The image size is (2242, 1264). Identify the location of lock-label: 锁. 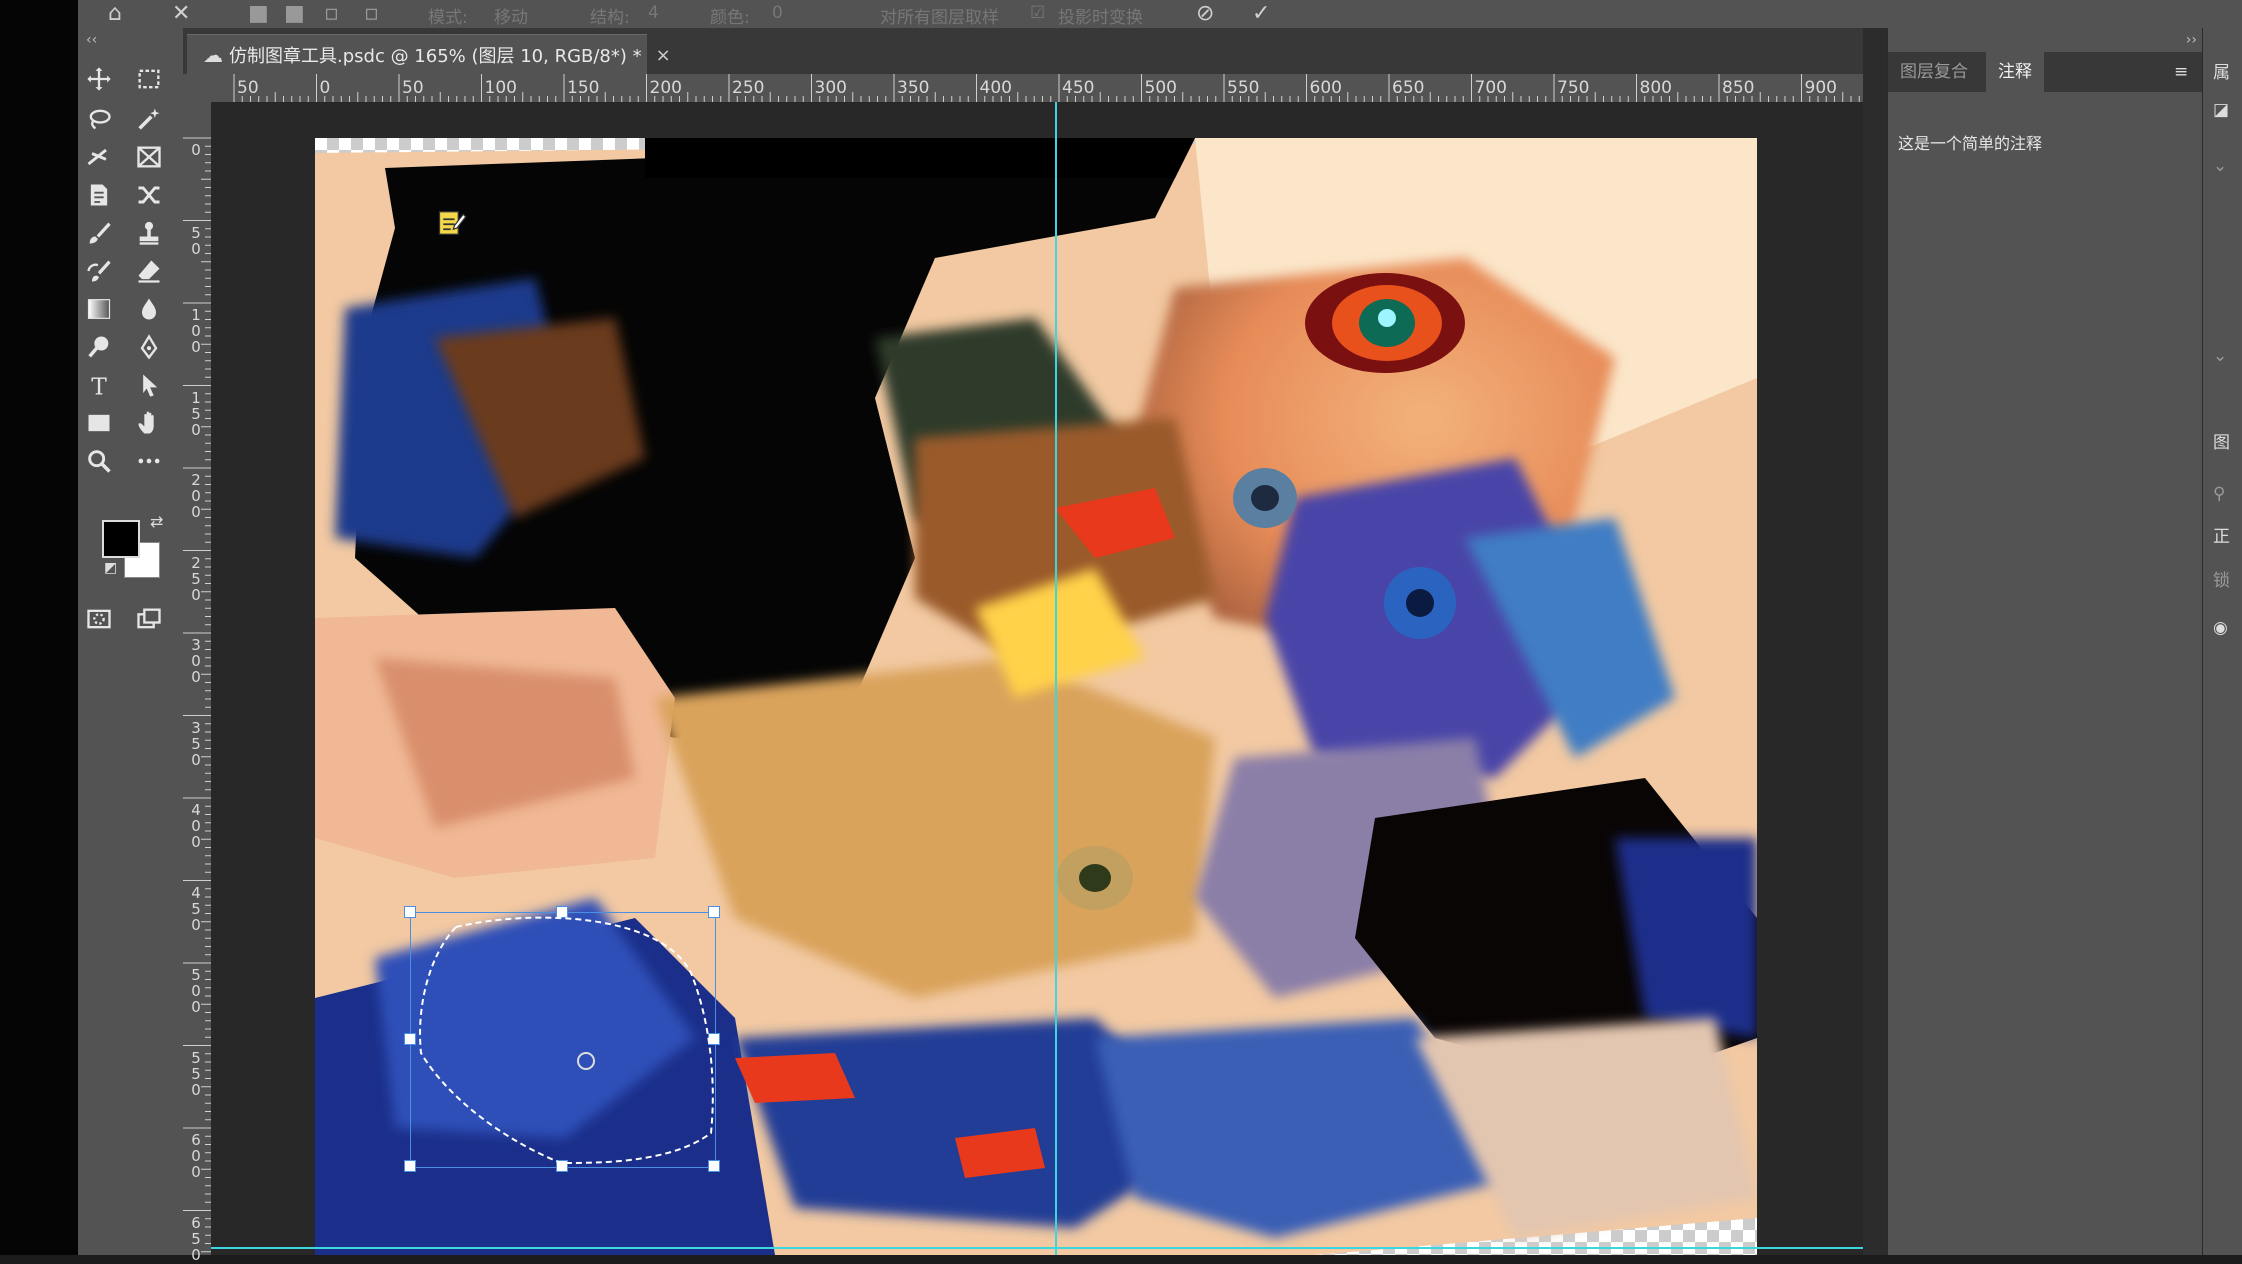
(2221, 581).